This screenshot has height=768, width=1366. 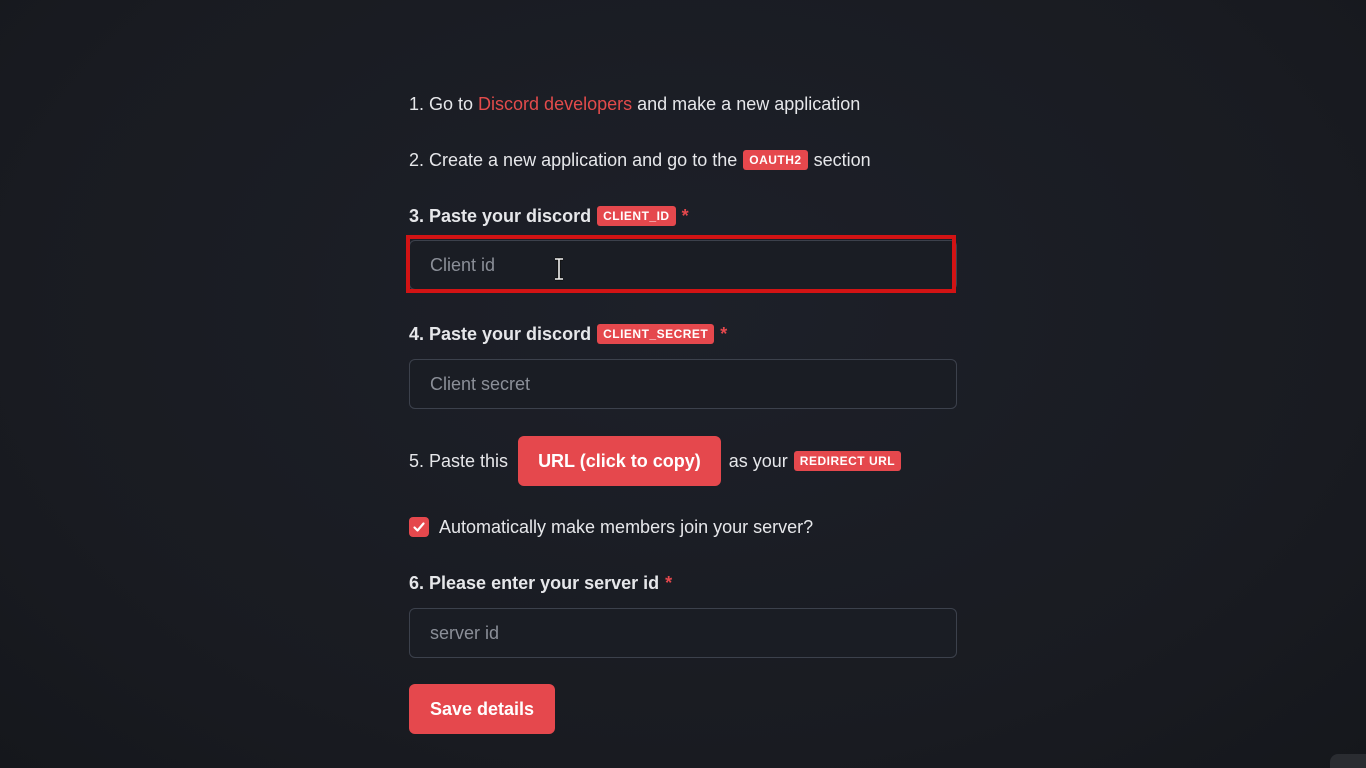 I want to click on client-id-field-wrap, so click(x=681, y=264).